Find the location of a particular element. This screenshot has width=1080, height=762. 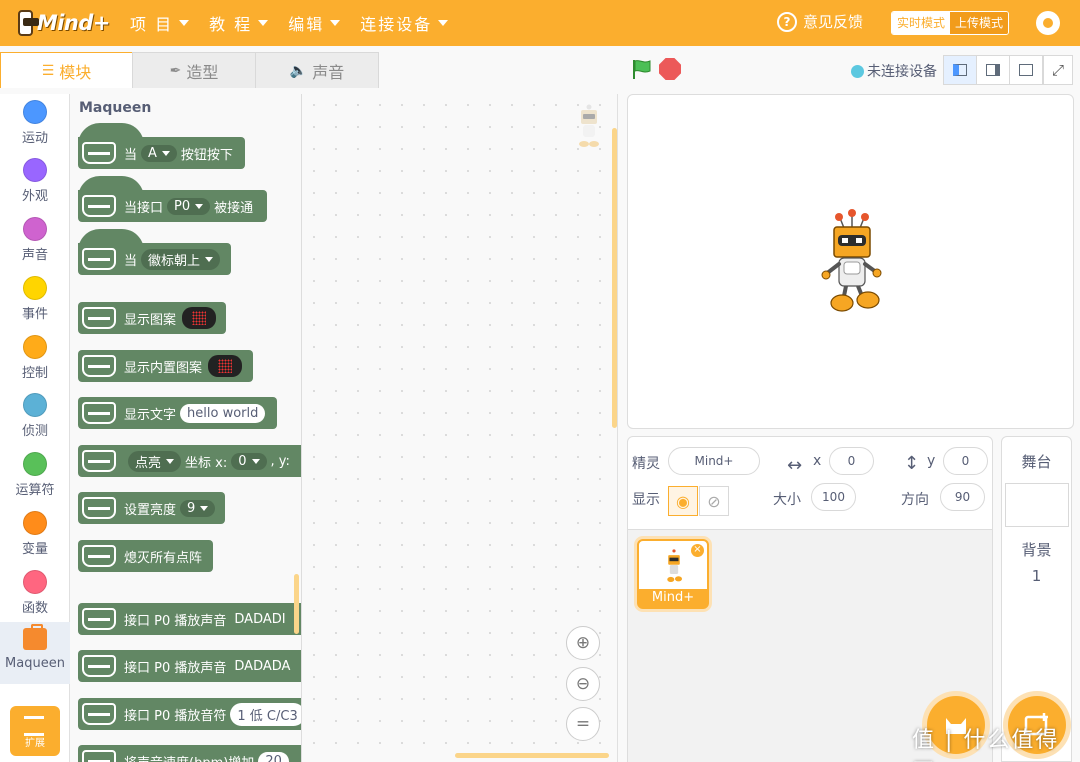

menu-connect-device: 连接设备 is located at coordinates (404, 23).